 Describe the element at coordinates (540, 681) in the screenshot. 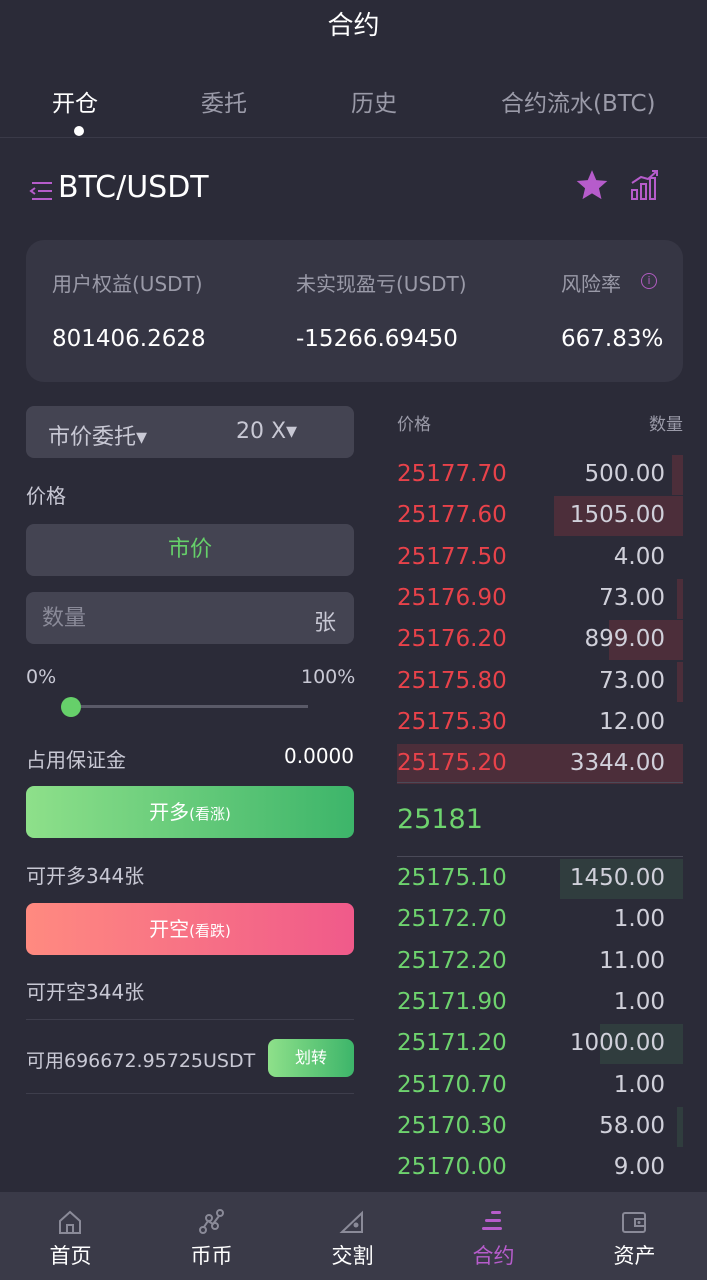

I see `ask-row: 25175.80 73.00` at that location.